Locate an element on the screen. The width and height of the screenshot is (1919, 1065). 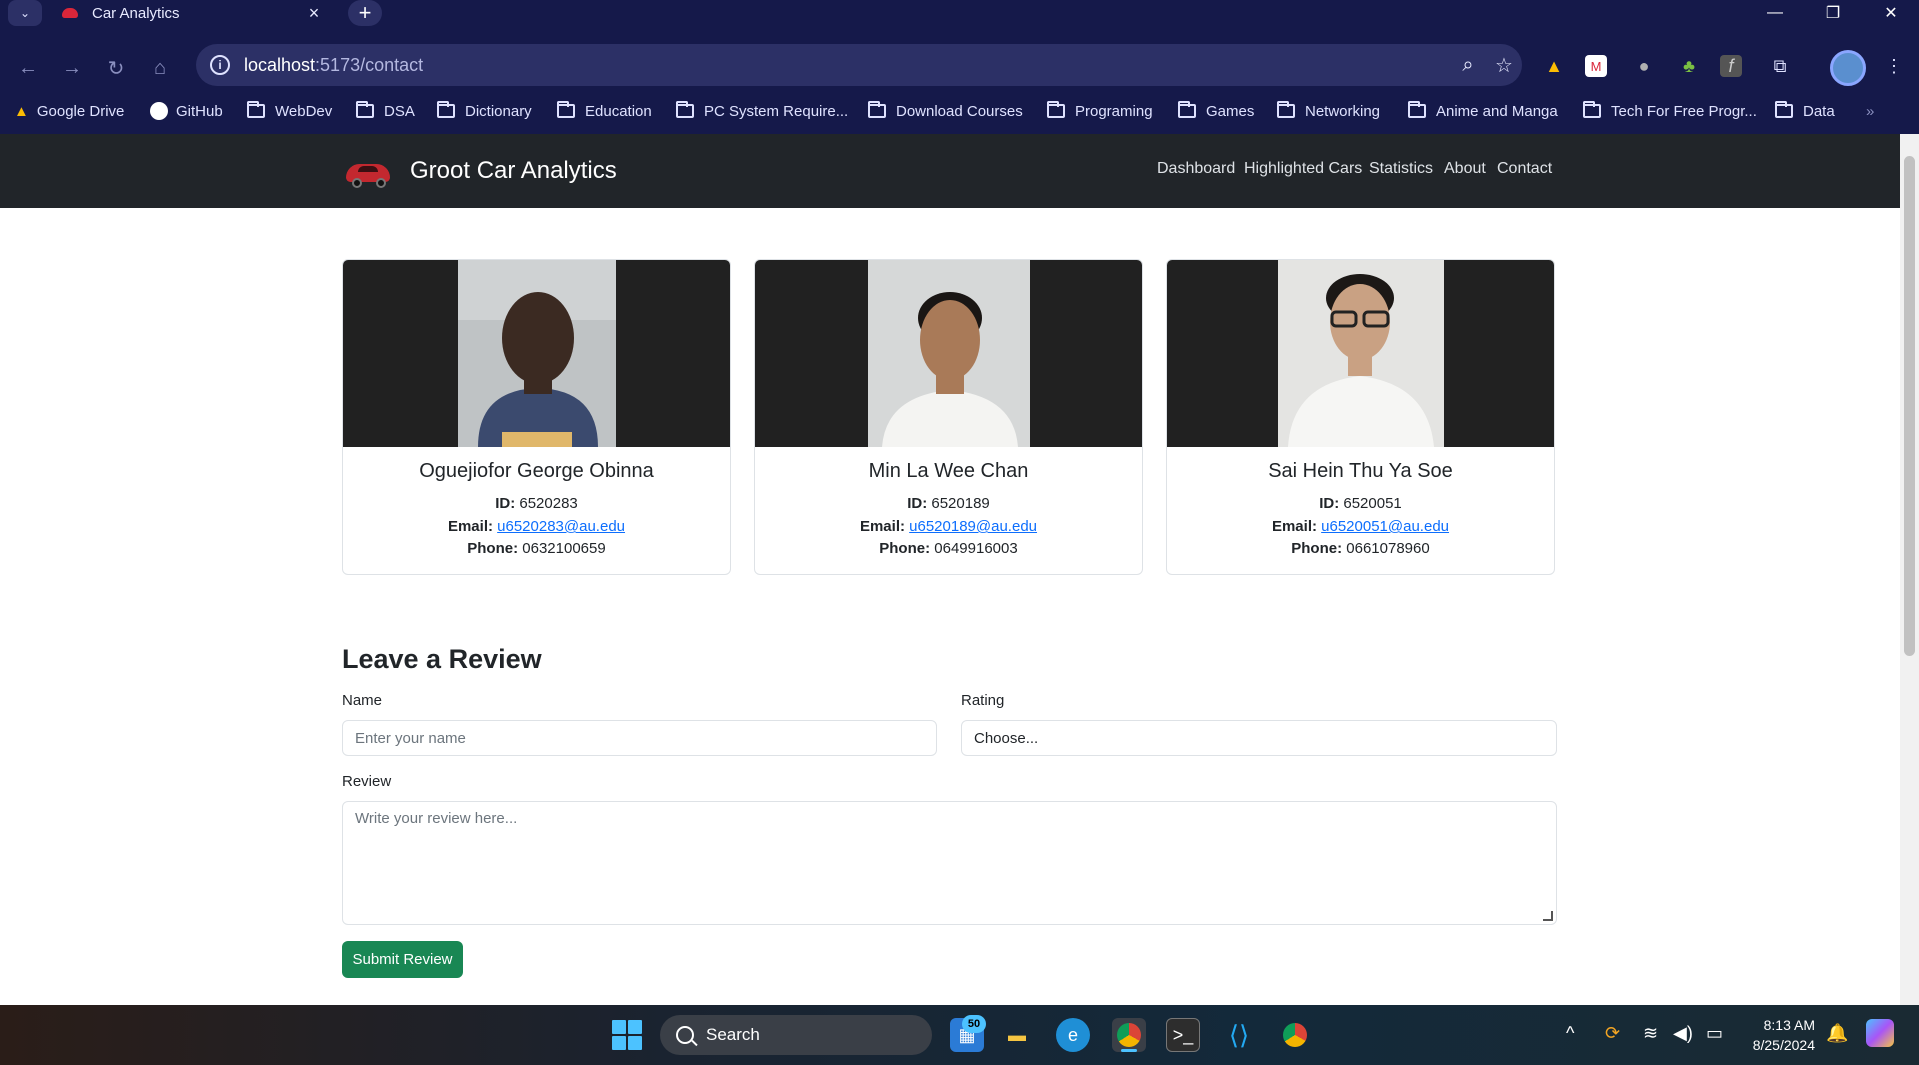
address-bar: i localhost:5173/contact ⌕ ☆ is located at coordinates (859, 65).